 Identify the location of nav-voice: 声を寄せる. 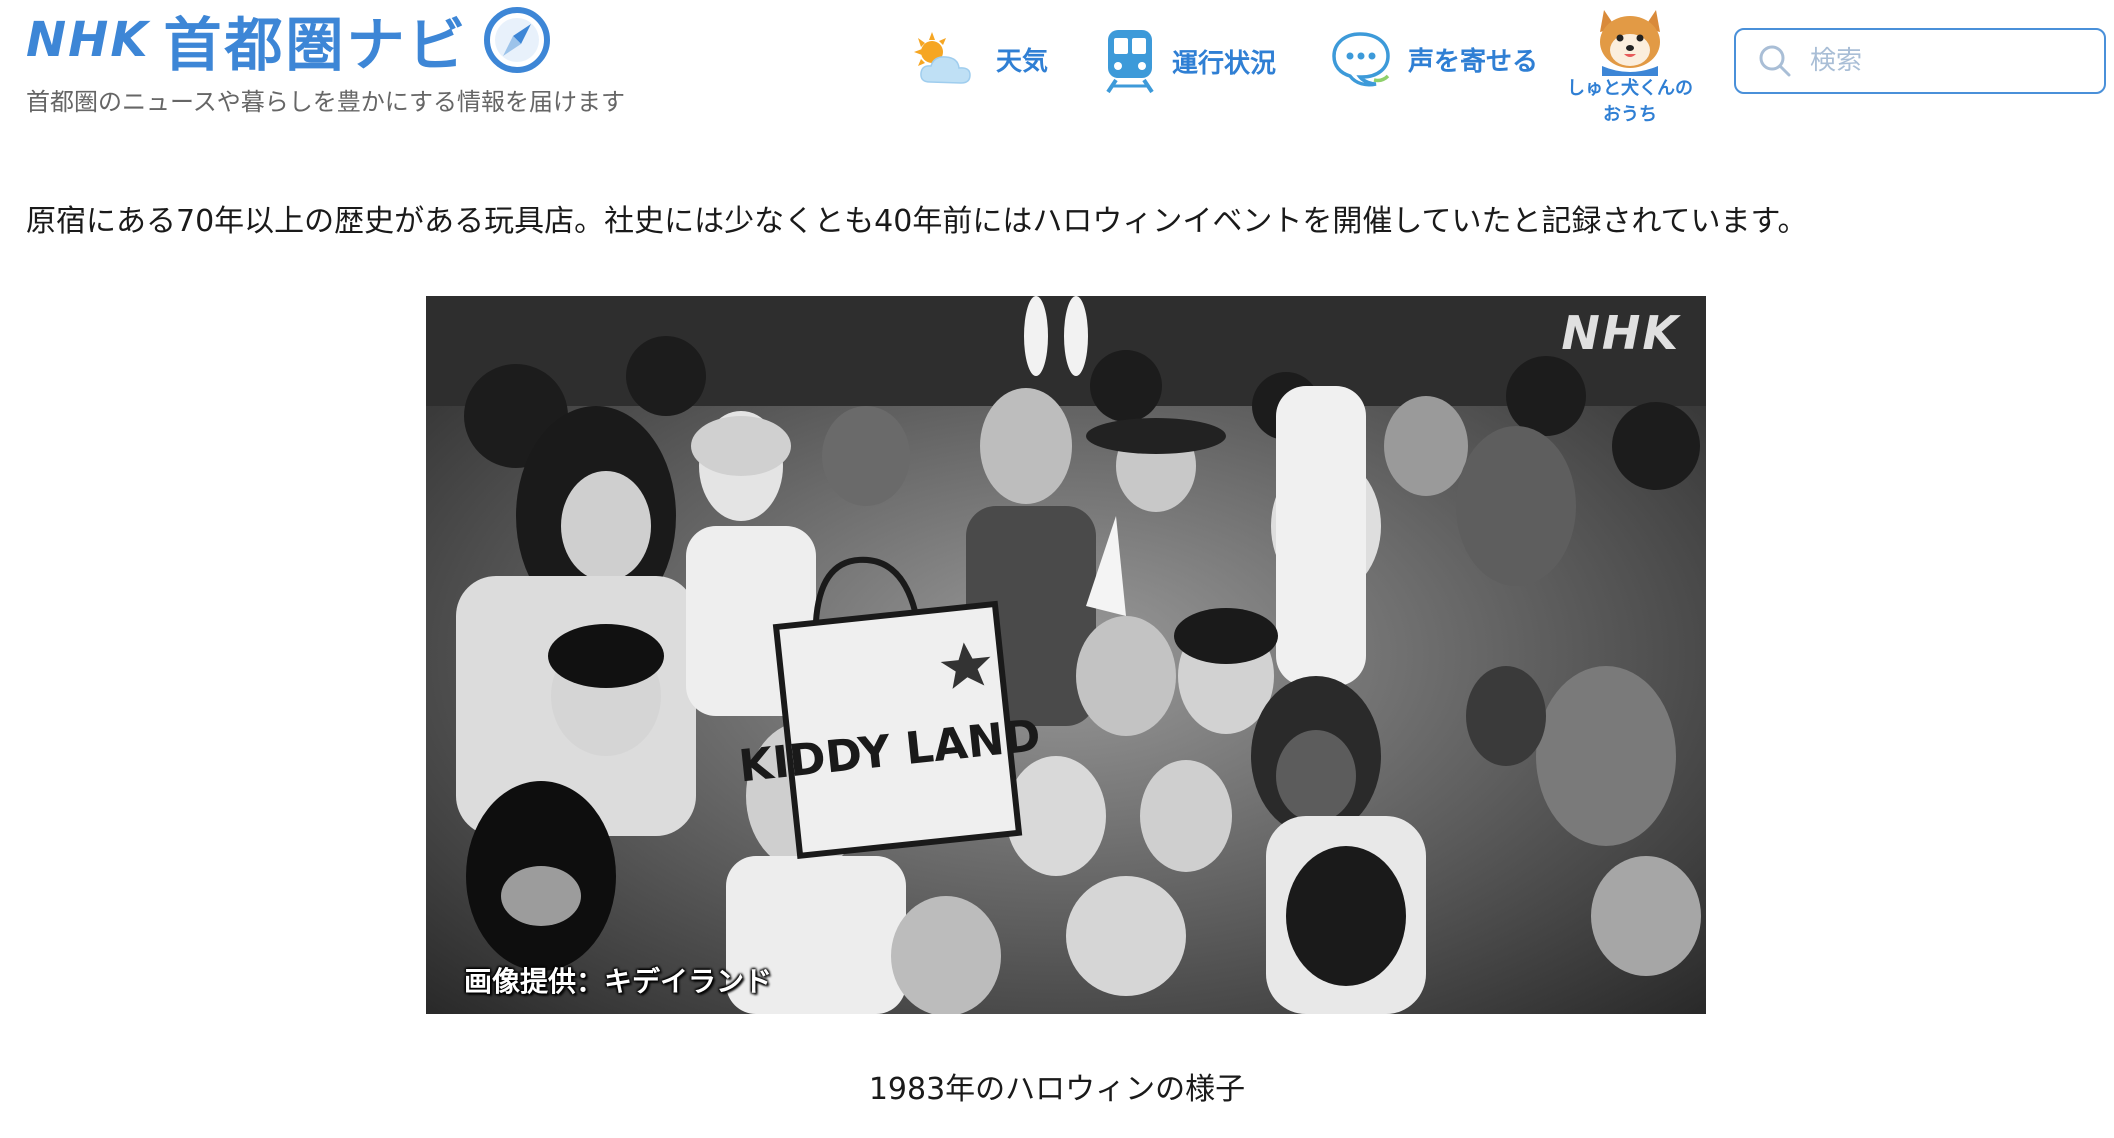
(1434, 59).